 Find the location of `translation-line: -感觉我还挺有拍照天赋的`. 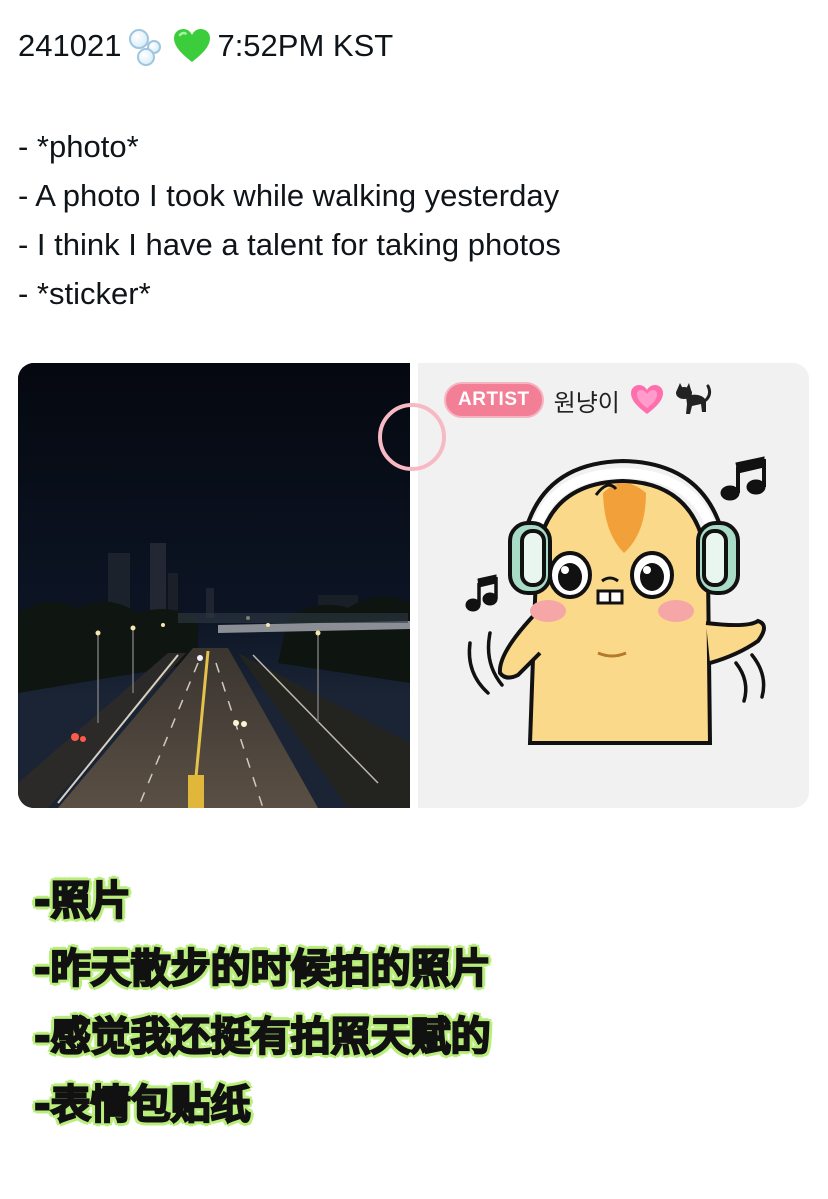

translation-line: -感觉我还挺有拍照天赋的 is located at coordinates (262, 1037).